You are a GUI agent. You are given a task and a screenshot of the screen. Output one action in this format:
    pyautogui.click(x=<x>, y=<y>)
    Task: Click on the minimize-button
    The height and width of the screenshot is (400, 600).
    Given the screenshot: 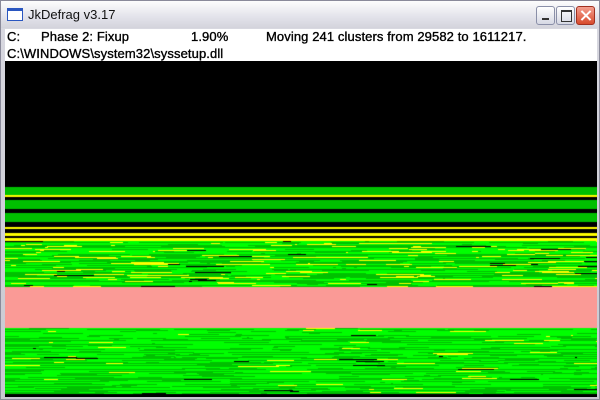 What is the action you would take?
    pyautogui.click(x=545, y=15)
    